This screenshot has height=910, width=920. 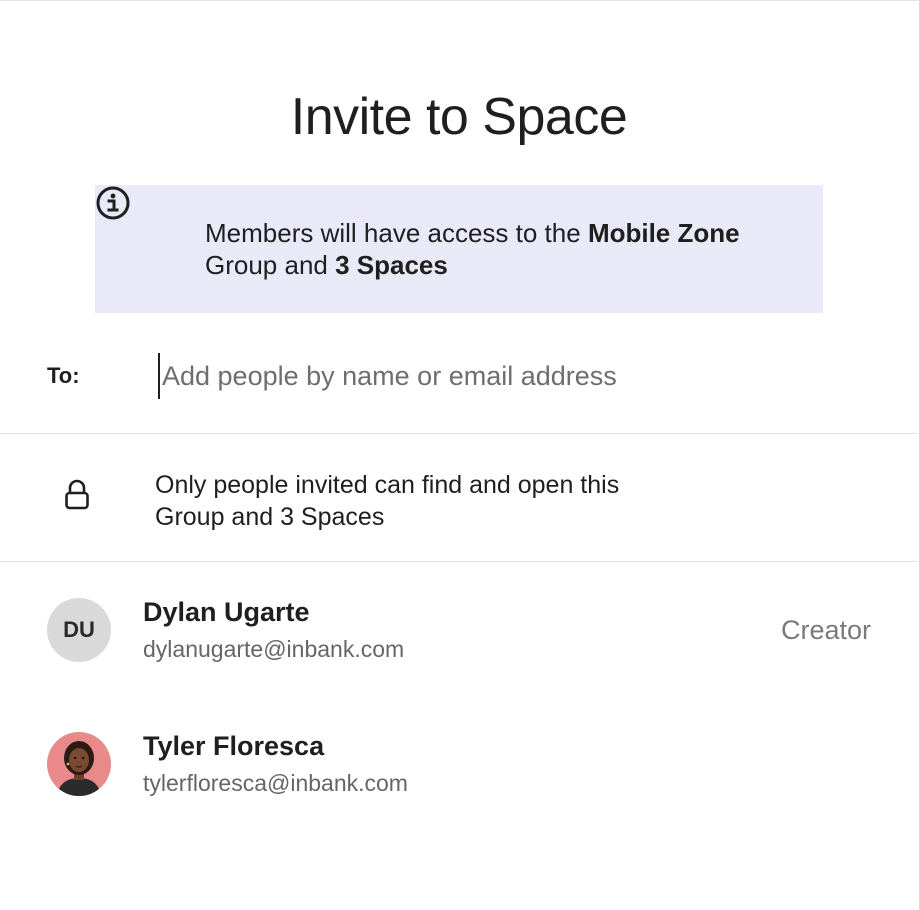 What do you see at coordinates (63, 375) in the screenshot?
I see `to-label: To:` at bounding box center [63, 375].